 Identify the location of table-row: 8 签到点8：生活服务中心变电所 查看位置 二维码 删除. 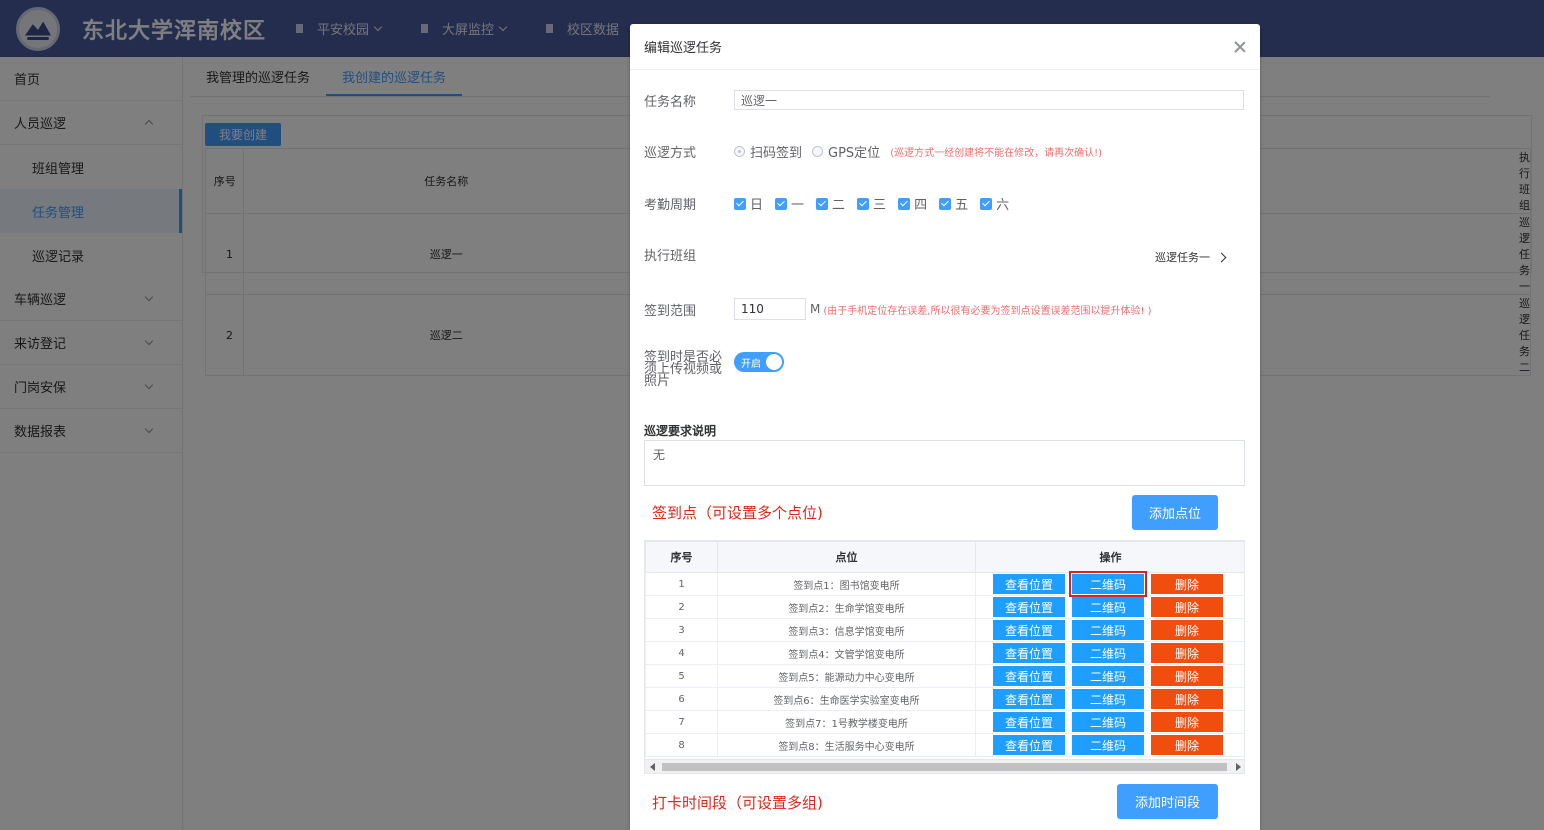
(944, 745).